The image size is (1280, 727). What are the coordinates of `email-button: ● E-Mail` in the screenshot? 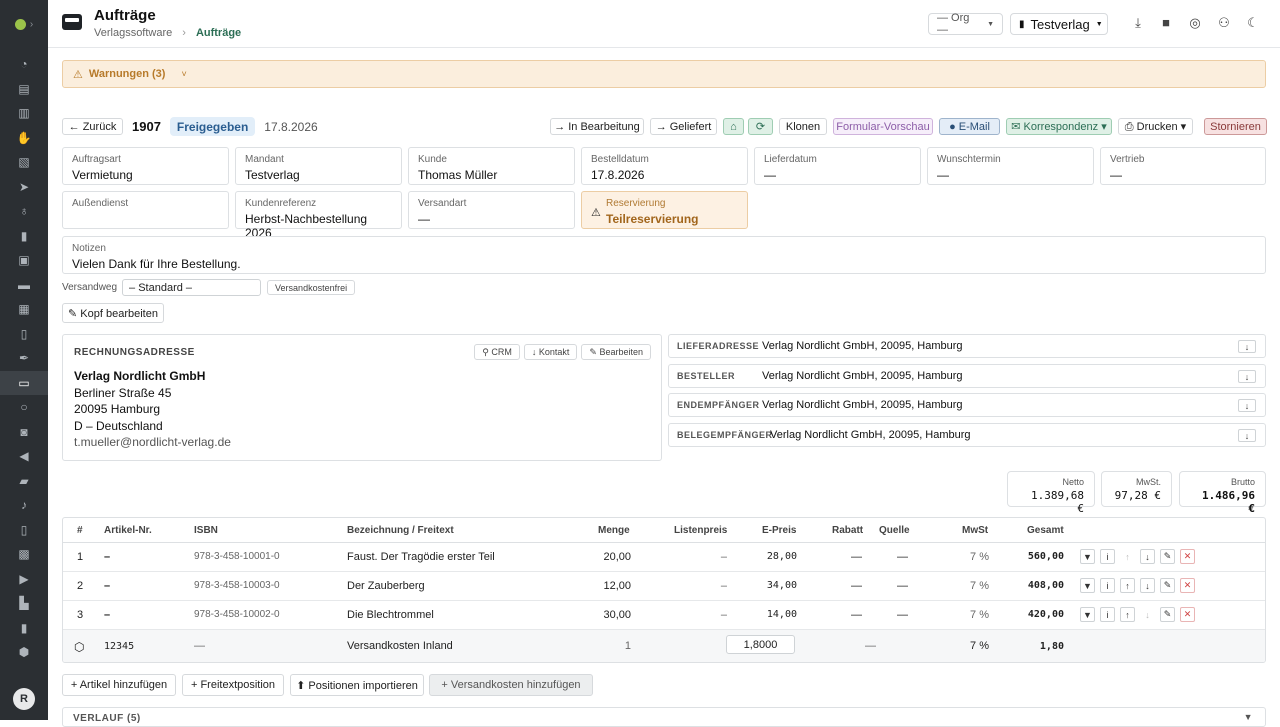 It's located at (969, 126).